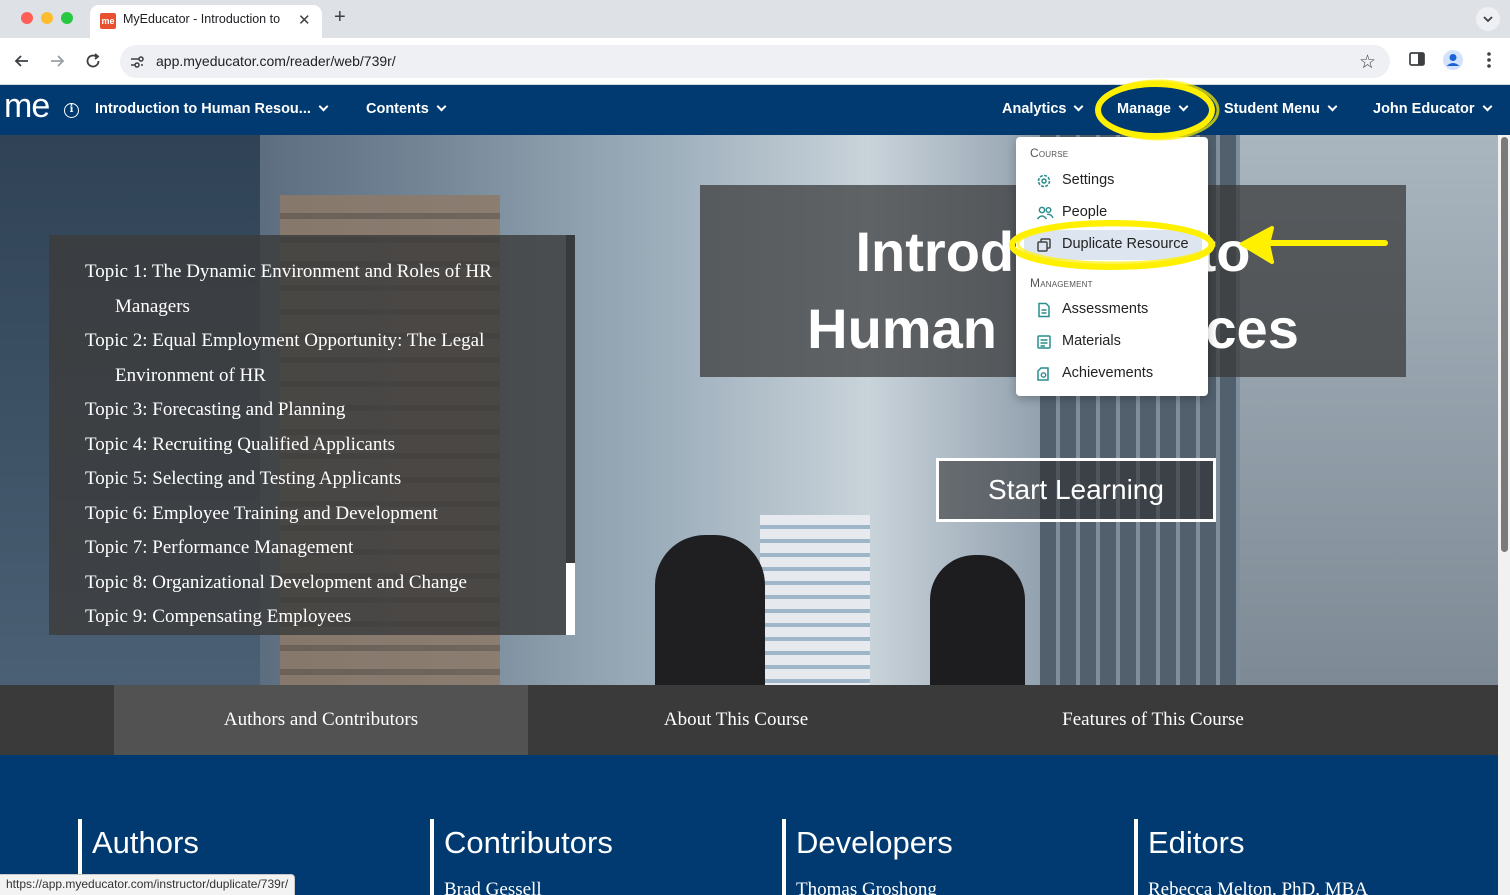 The width and height of the screenshot is (1510, 895). What do you see at coordinates (1453, 60) in the screenshot?
I see `profile-avatar-icon` at bounding box center [1453, 60].